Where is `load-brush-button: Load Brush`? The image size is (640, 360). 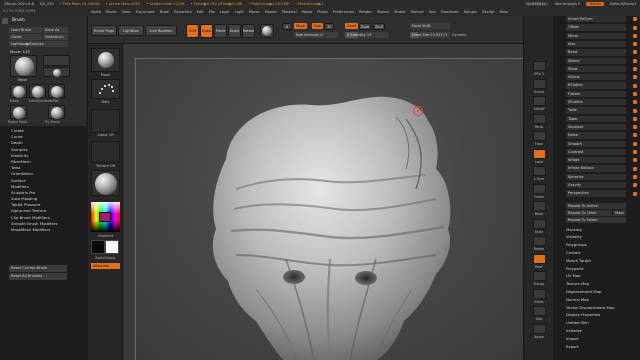 load-brush-button: Load Brush is located at coordinates (25, 30).